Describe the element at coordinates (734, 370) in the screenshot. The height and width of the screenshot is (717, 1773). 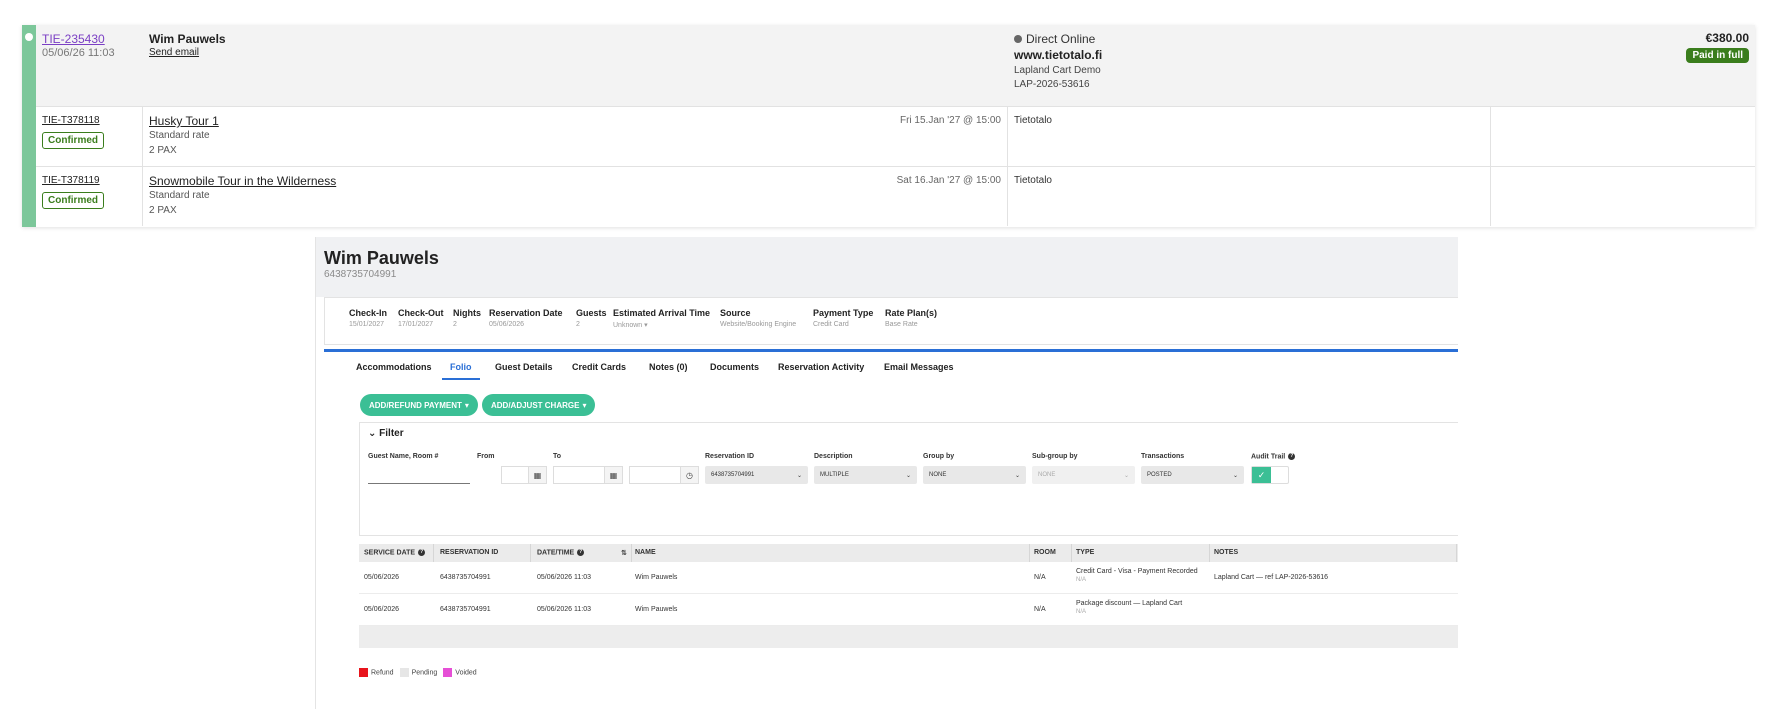
I see `tab-documents: Documents` at that location.